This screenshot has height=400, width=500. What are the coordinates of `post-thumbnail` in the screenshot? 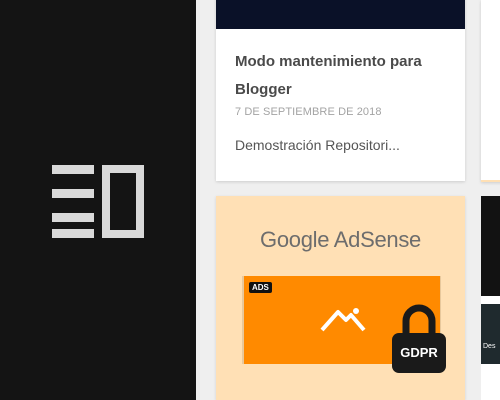 It's located at (340, 14).